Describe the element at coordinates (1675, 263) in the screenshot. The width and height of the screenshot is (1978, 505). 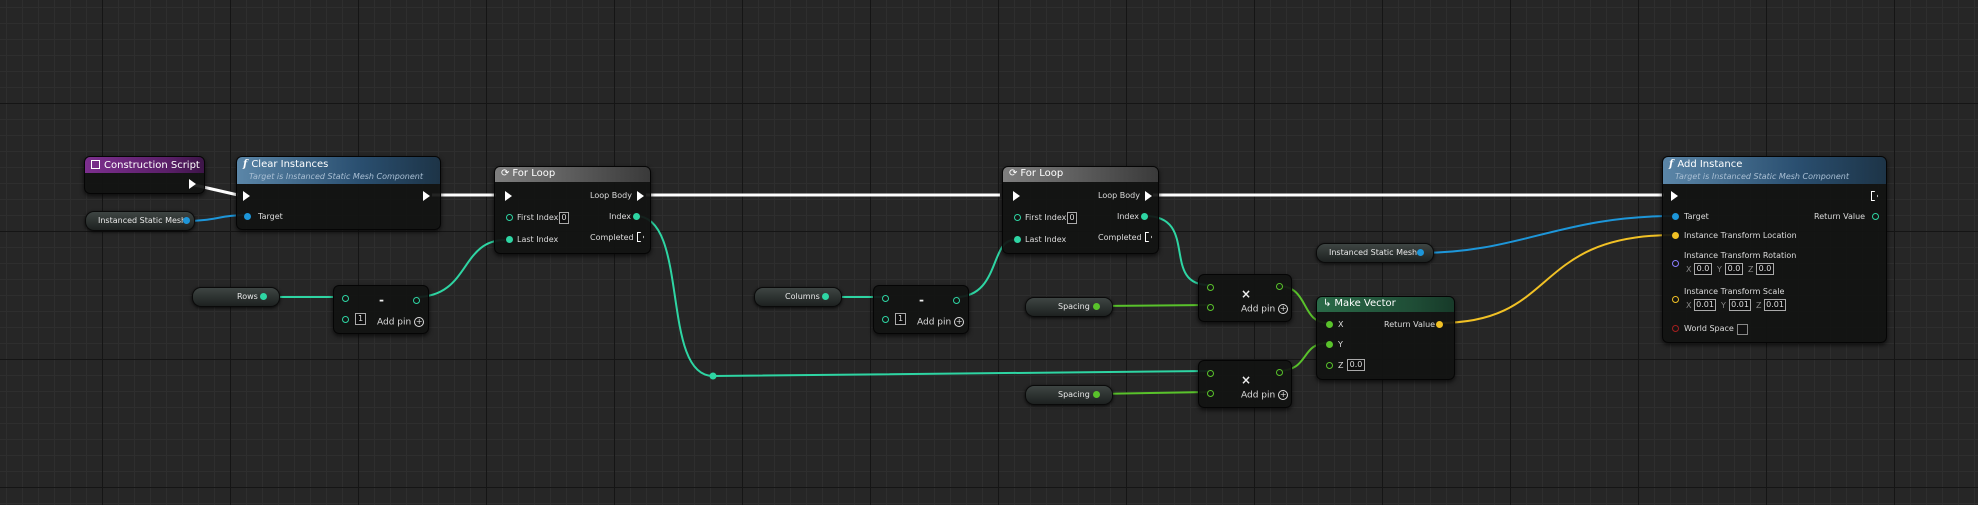
I see `rotation-pin` at that location.